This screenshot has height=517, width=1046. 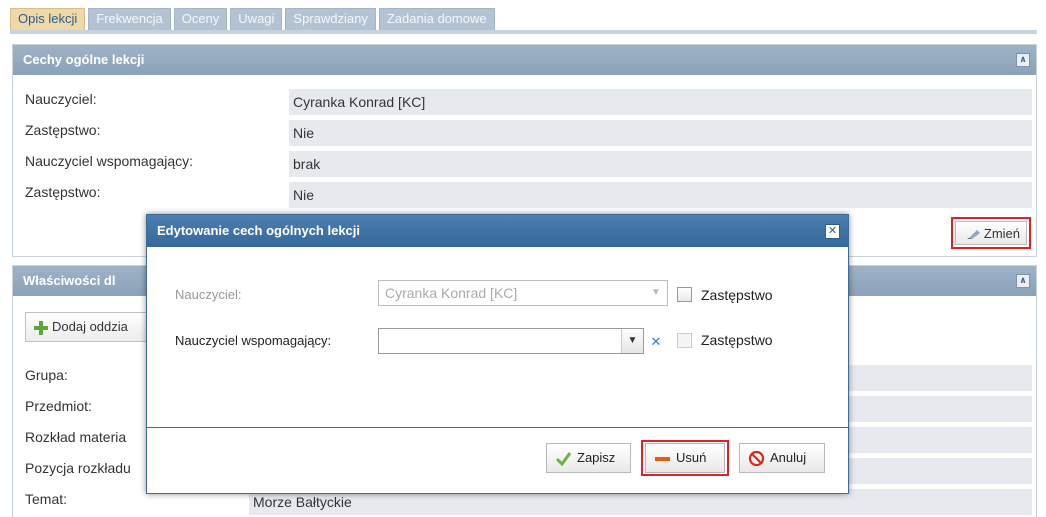 I want to click on cancel-button-label: Anuluj, so click(x=788, y=457).